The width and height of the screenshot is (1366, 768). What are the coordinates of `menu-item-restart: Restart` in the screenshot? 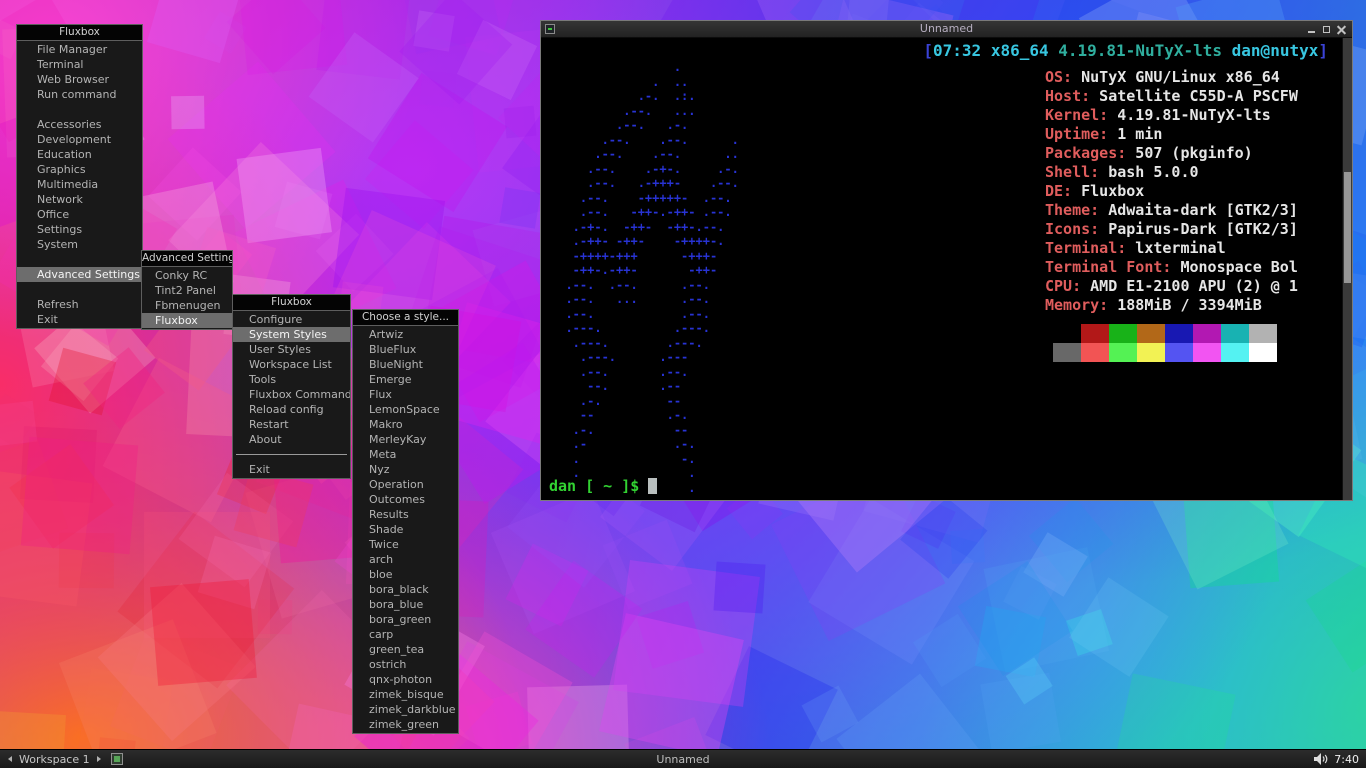 It's located at (291, 424).